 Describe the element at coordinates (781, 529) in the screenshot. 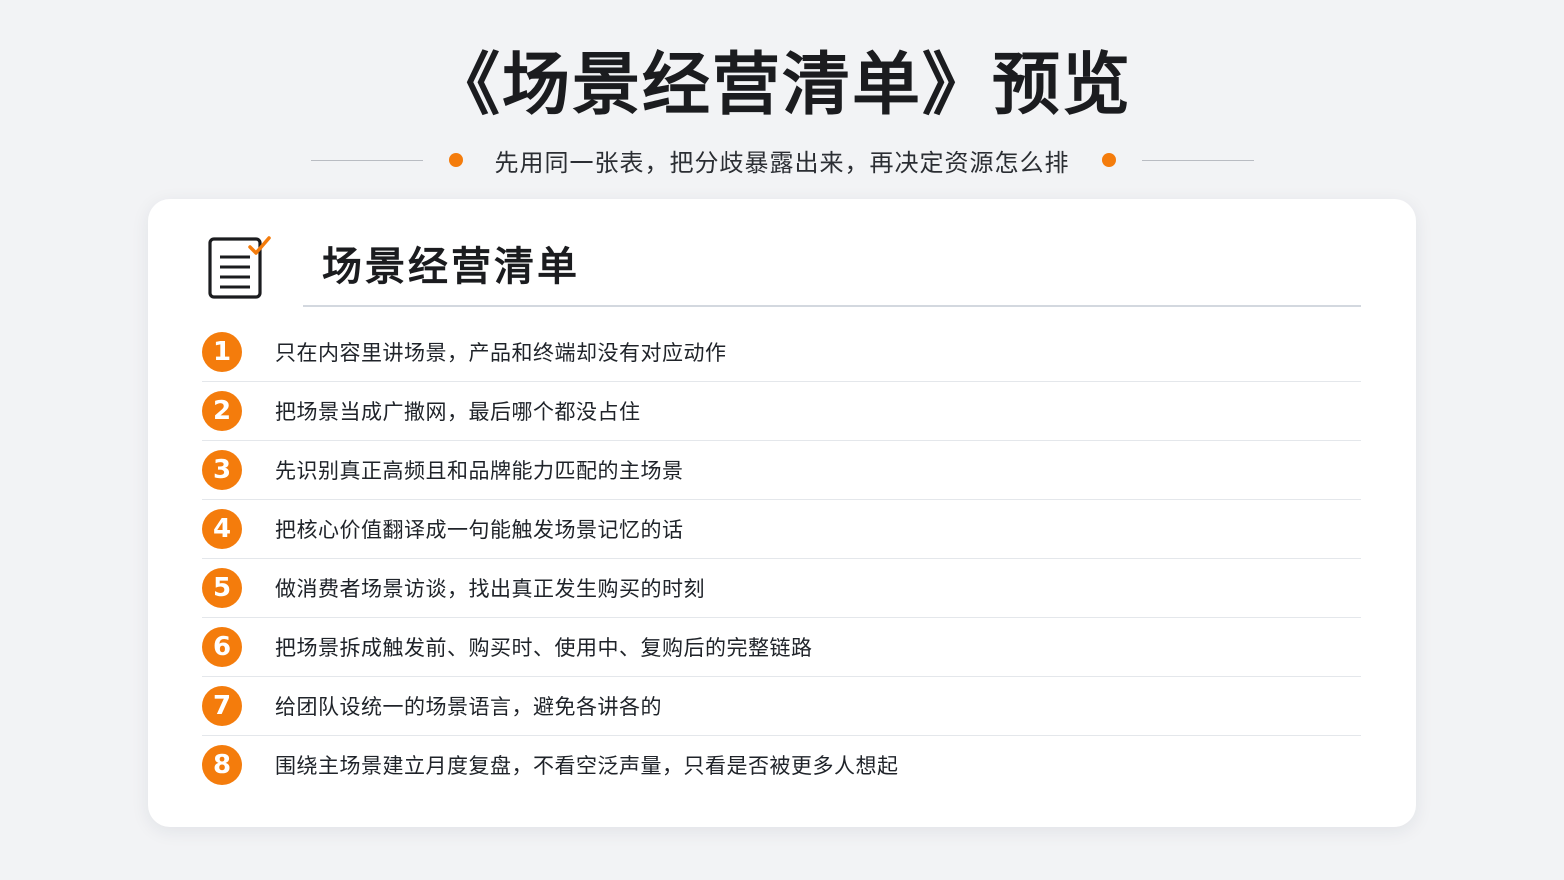

I see `list-item: 4 把核心价值翻译成一句能触发场景记忆的话` at that location.